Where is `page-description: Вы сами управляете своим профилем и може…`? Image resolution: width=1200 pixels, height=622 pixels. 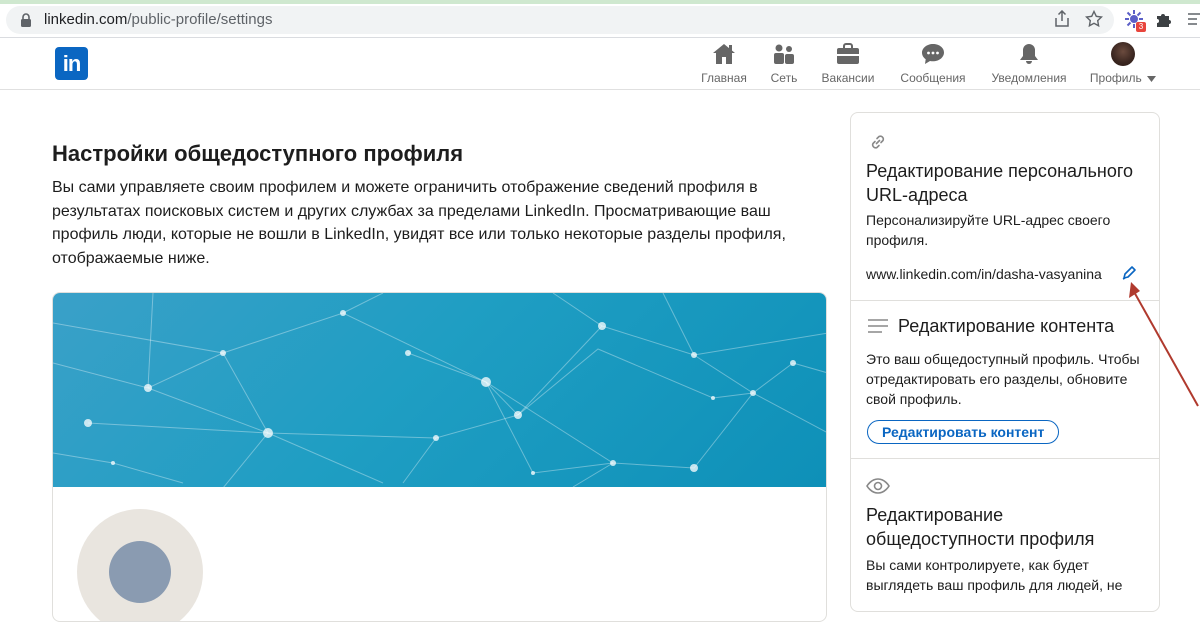 page-description: Вы сами управляете своим профилем и може… is located at coordinates (419, 223).